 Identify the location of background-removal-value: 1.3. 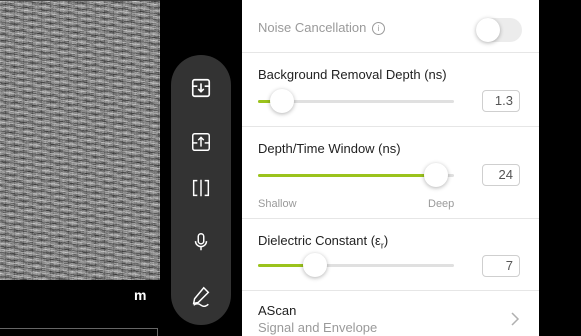
(501, 101).